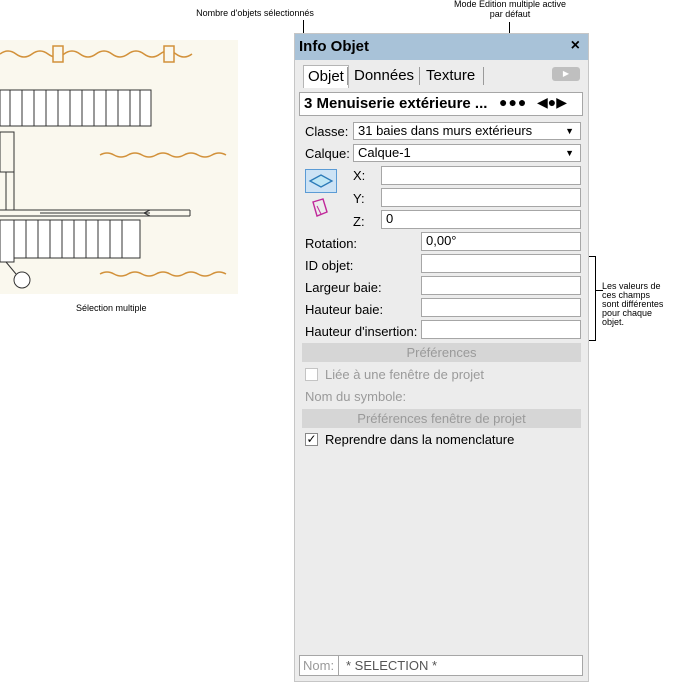 The image size is (677, 685). Describe the element at coordinates (361, 331) in the screenshot. I see `hauteur-insertion-label: Hauteur d'insertion:` at that location.